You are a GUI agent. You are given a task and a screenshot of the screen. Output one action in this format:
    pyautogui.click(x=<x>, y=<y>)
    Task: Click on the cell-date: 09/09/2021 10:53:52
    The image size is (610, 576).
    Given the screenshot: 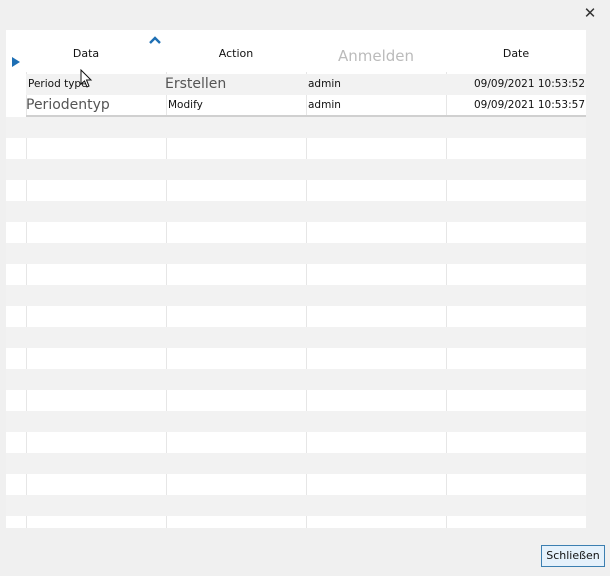 What is the action you would take?
    pyautogui.click(x=529, y=84)
    